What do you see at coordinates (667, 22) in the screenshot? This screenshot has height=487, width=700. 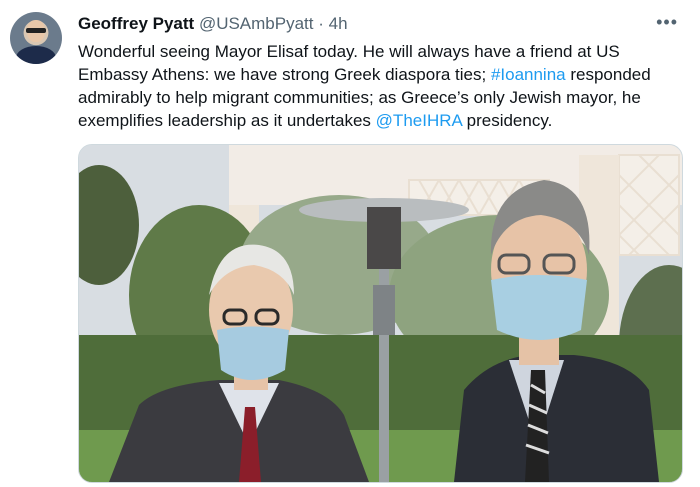 I see `more-horizontal-icon: •••` at bounding box center [667, 22].